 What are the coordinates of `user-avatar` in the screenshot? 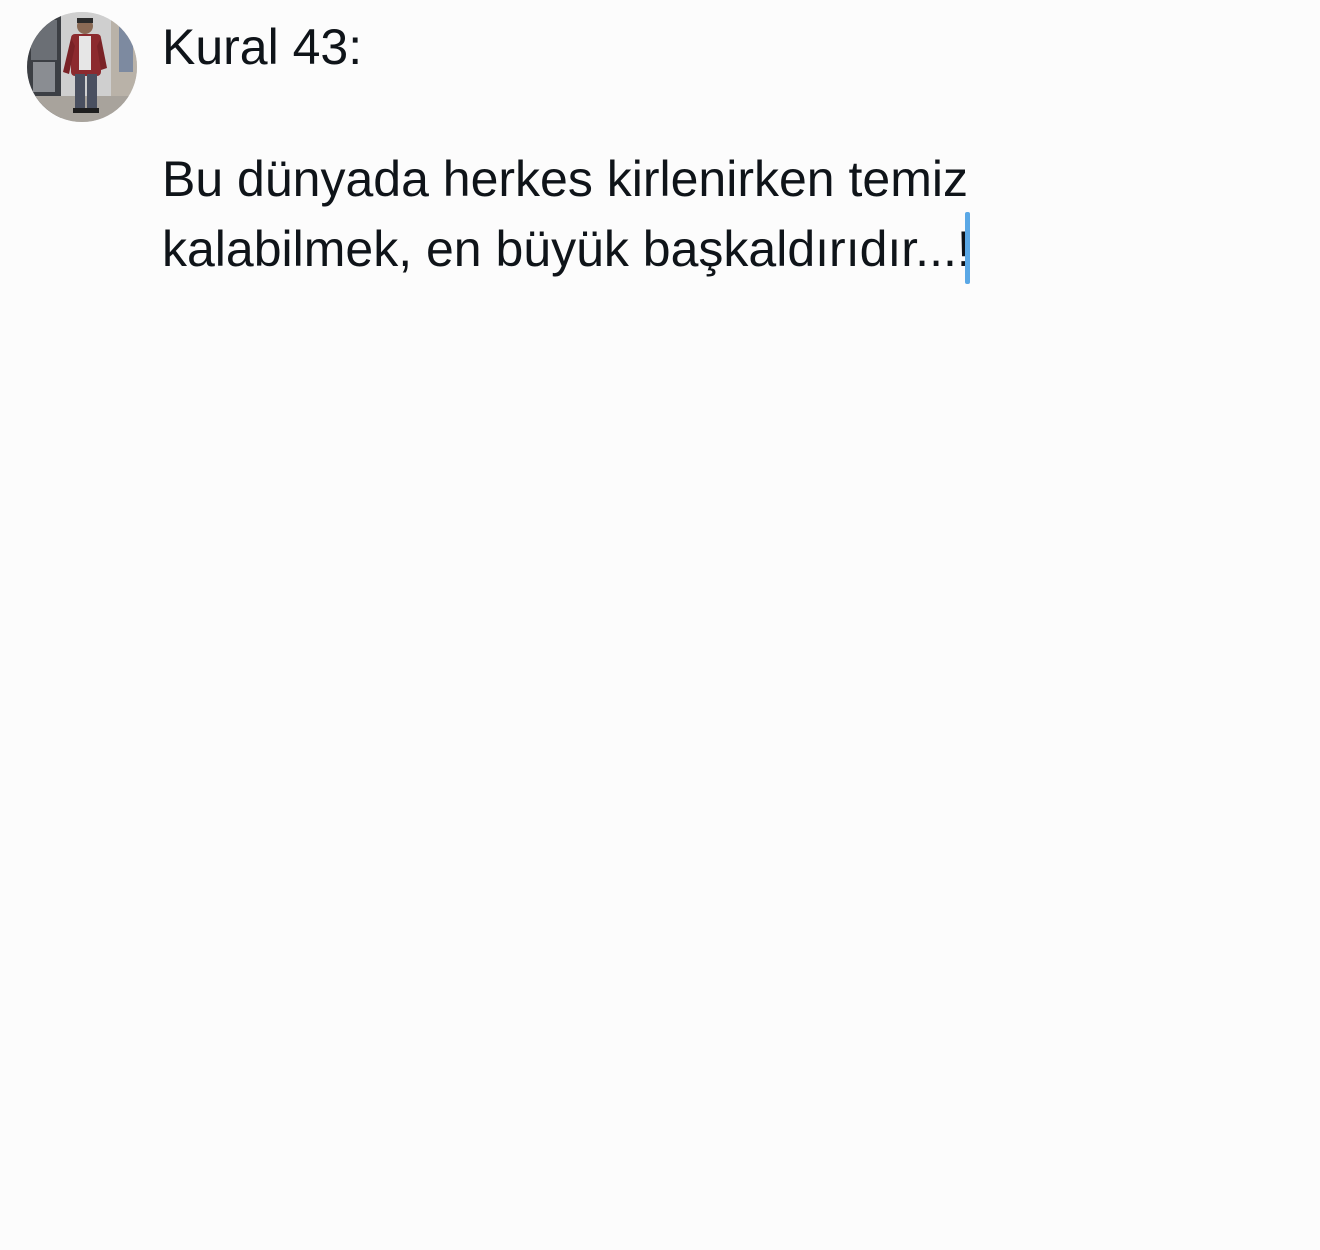 It's located at (82, 67).